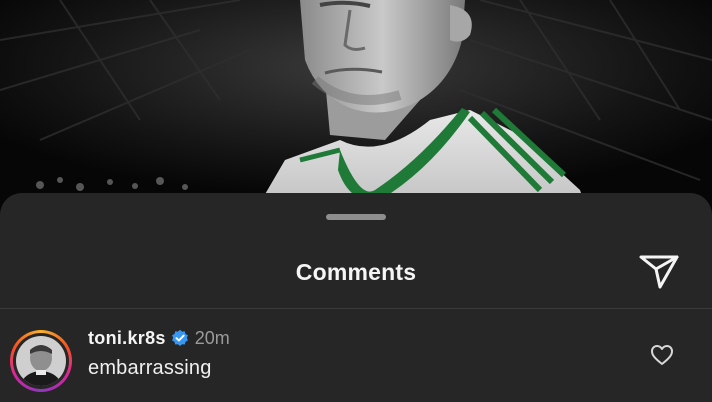  Describe the element at coordinates (356, 217) in the screenshot. I see `drag-handle` at that location.